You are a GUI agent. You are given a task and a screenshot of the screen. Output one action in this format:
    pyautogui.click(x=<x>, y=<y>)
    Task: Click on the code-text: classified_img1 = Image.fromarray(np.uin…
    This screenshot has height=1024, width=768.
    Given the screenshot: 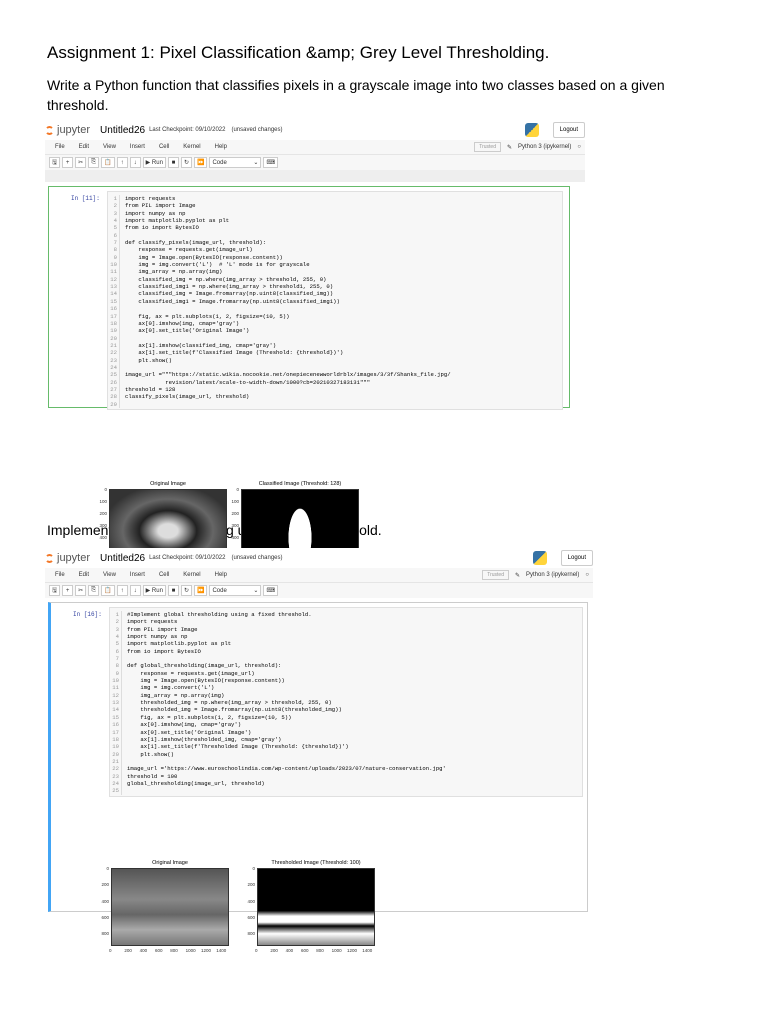 What is the action you would take?
    pyautogui.click(x=232, y=301)
    